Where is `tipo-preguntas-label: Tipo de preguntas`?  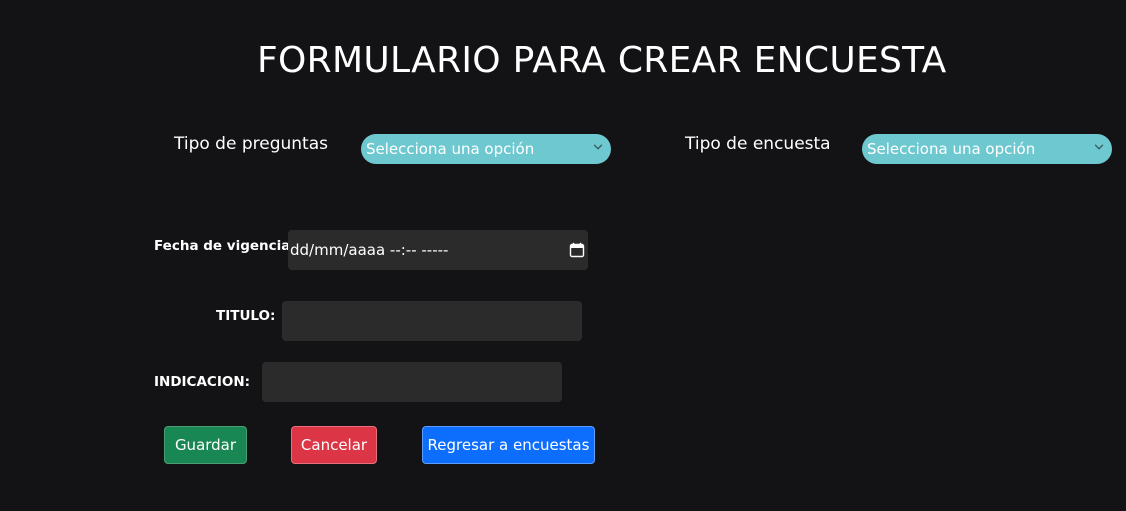 tipo-preguntas-label: Tipo de preguntas is located at coordinates (251, 144).